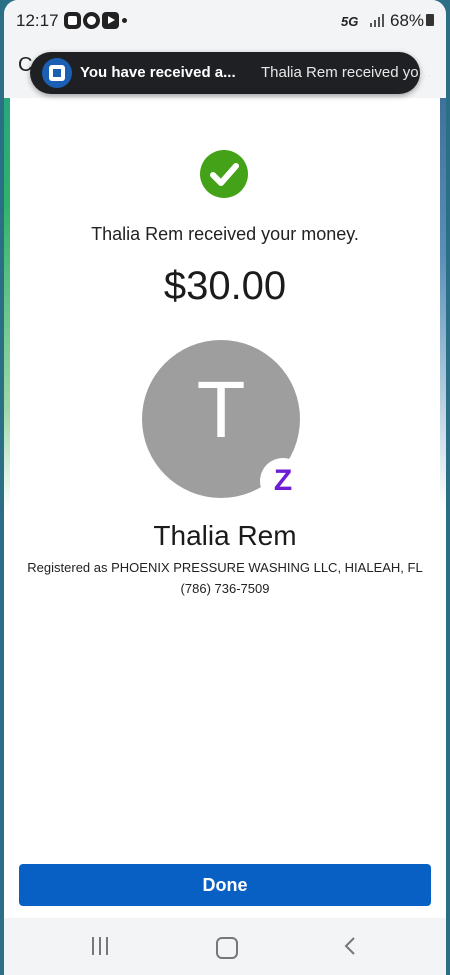 The image size is (450, 975). I want to click on recents-icon, so click(100, 947).